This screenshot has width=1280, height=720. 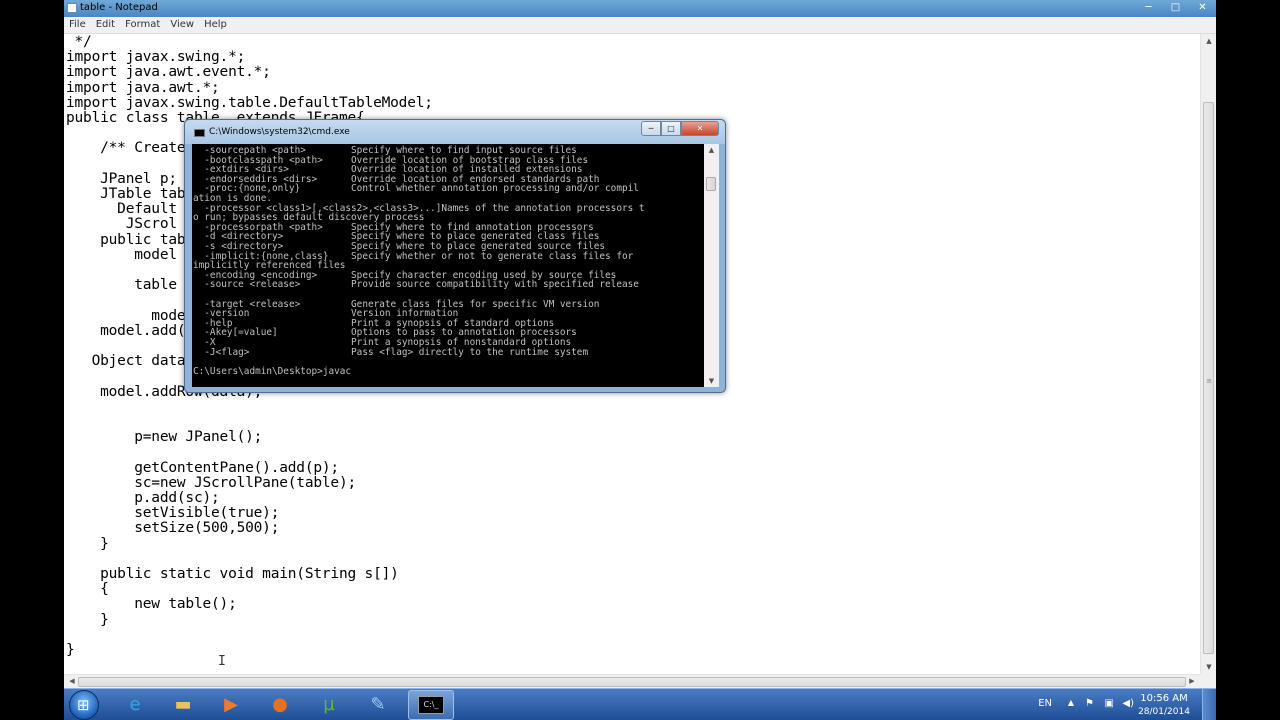 I want to click on code-line: {, so click(x=87, y=589).